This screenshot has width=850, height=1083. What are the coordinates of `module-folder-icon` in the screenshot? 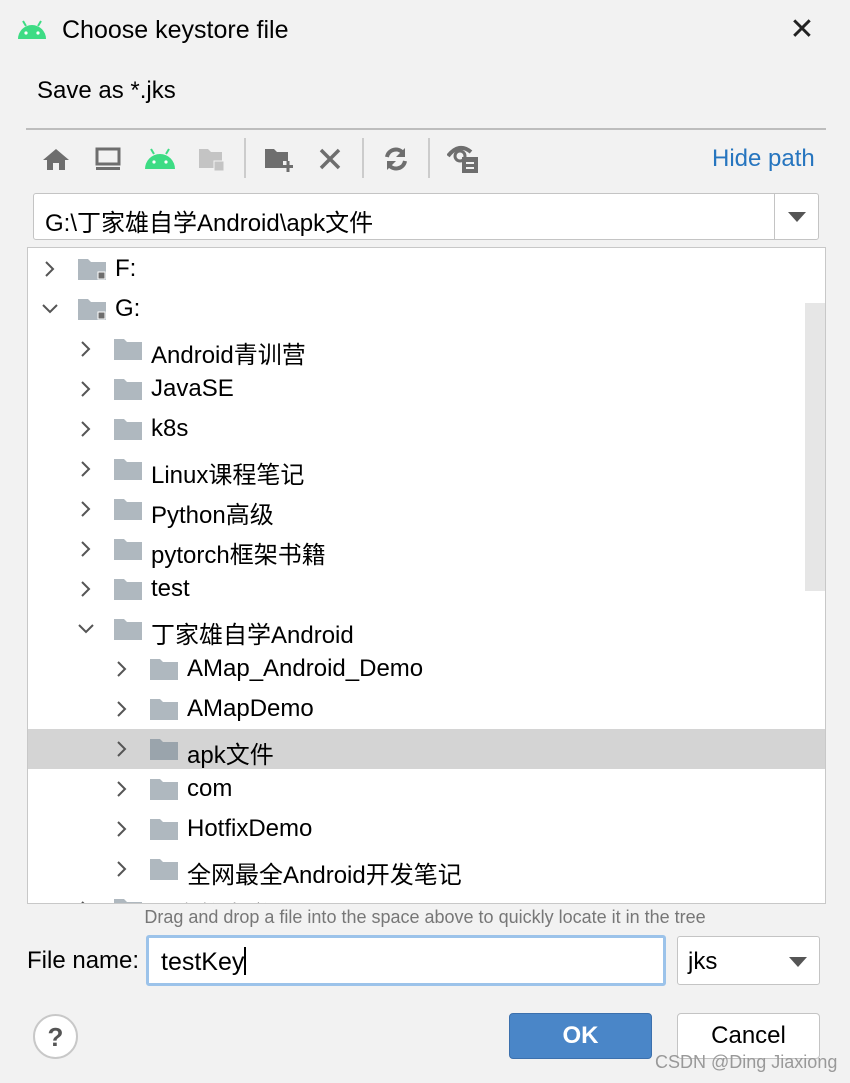 It's located at (212, 159).